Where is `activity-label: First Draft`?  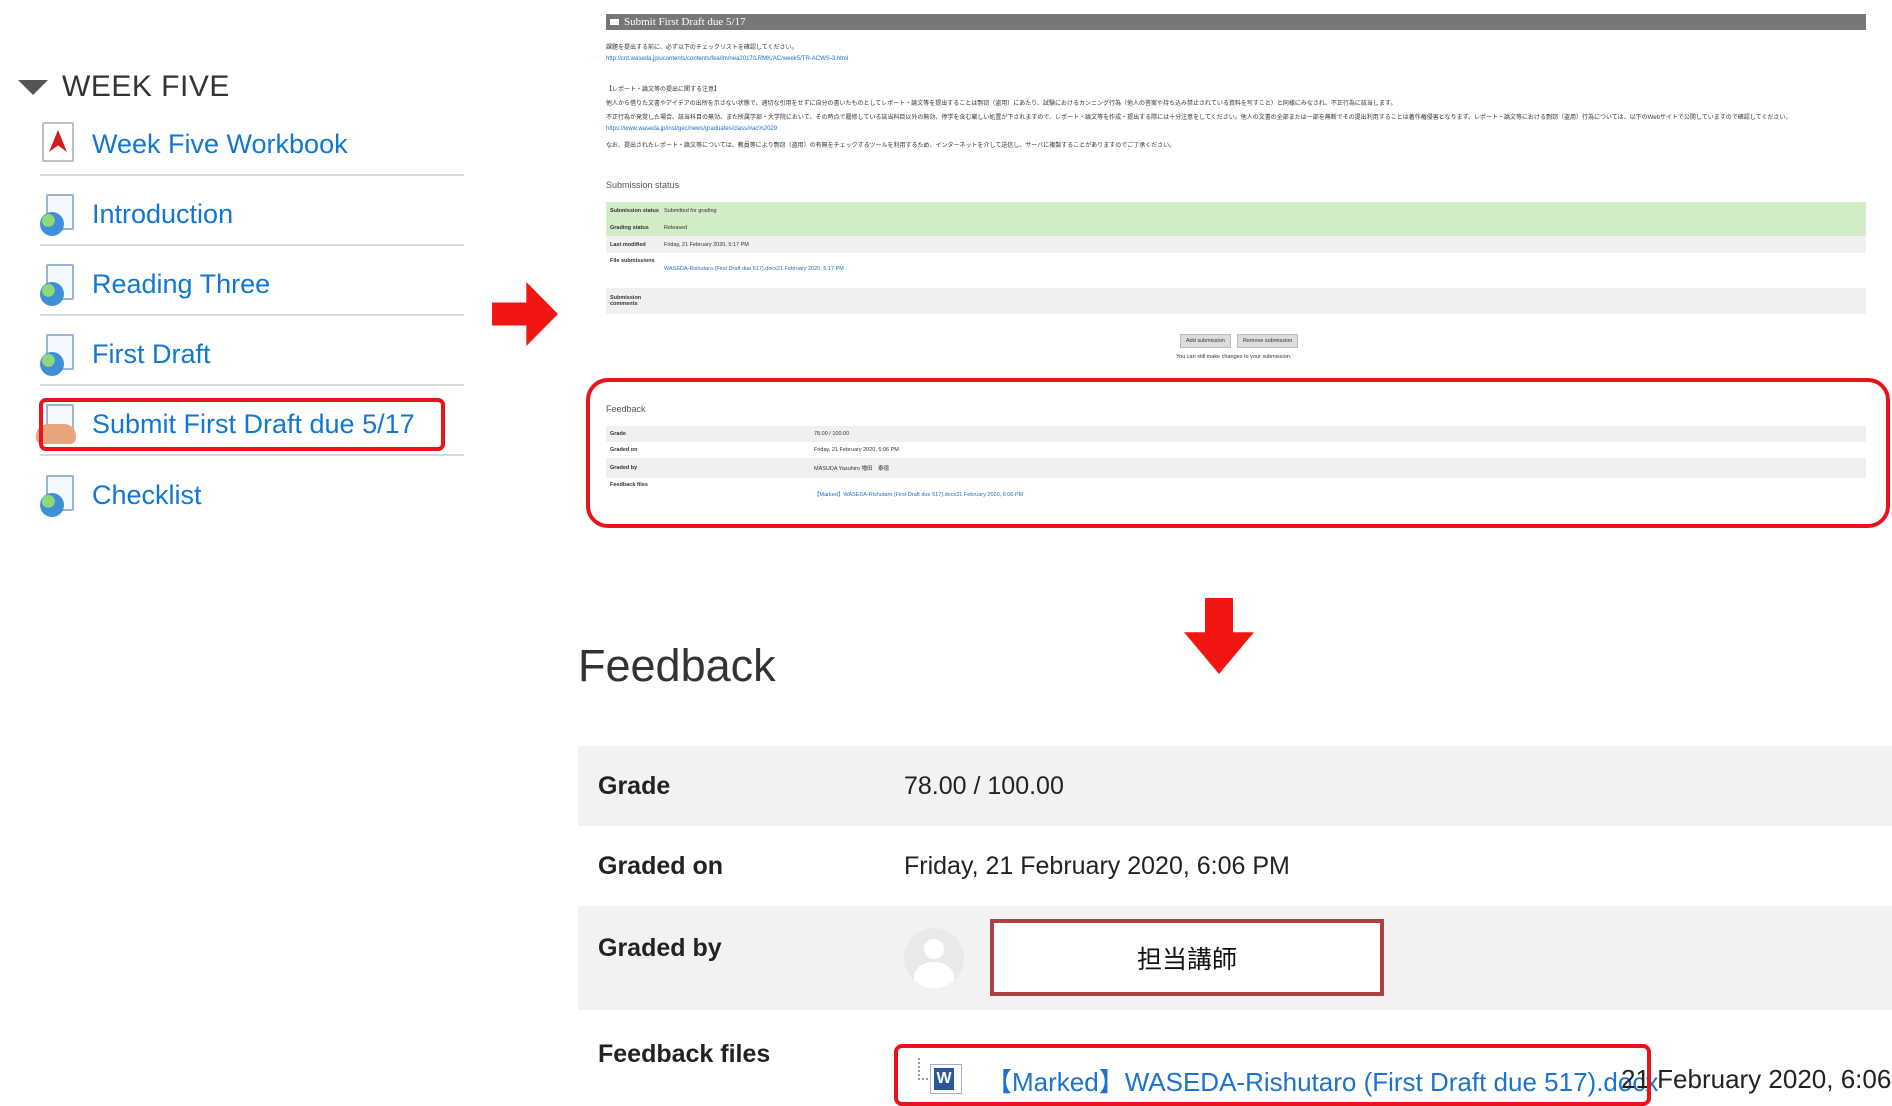 activity-label: First Draft is located at coordinates (151, 354).